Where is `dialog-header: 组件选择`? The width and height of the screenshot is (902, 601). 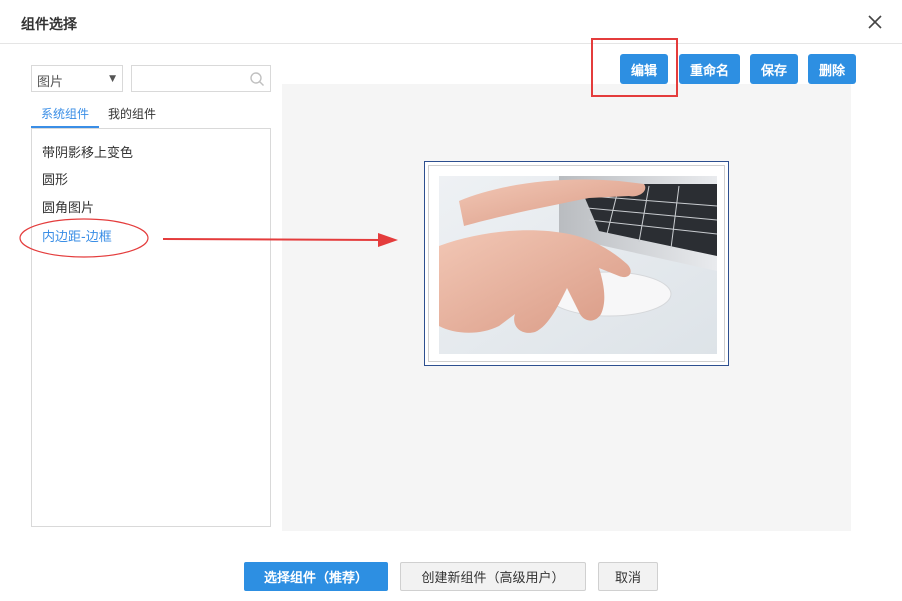 dialog-header: 组件选择 is located at coordinates (451, 22).